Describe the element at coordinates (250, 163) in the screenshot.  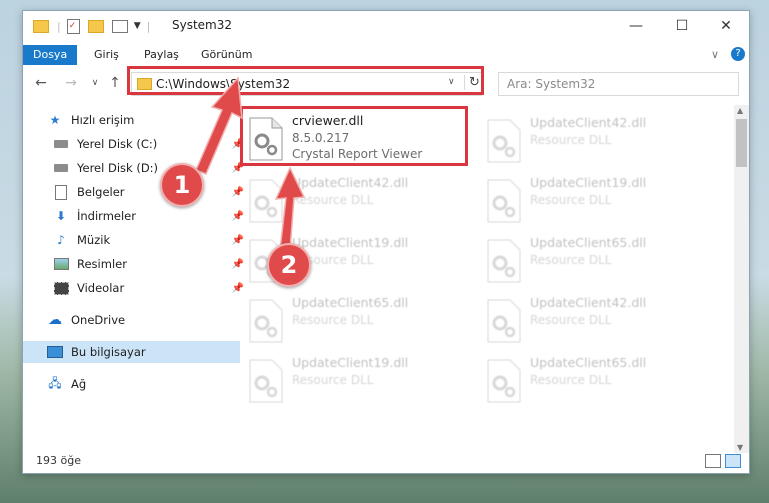
I see `annotation-arrows` at that location.